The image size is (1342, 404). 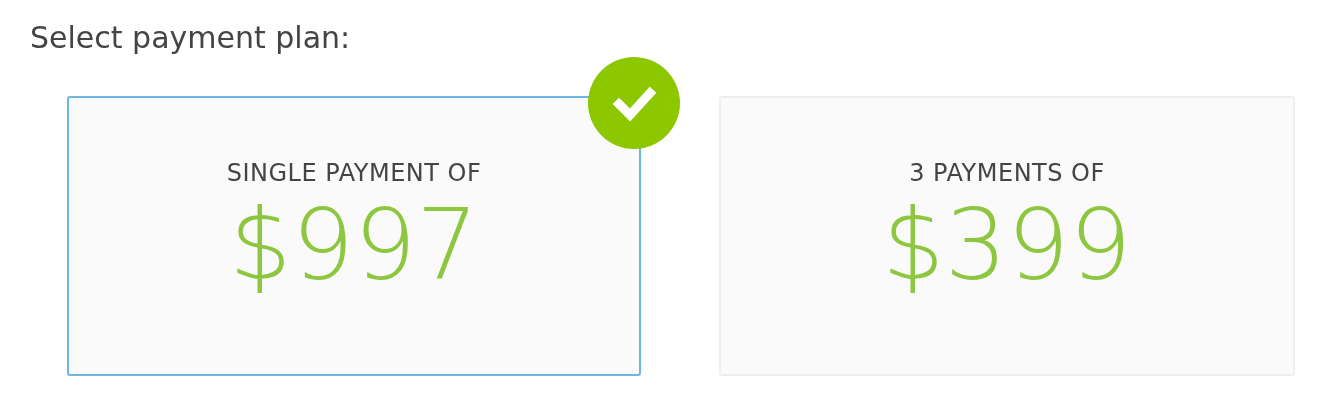 What do you see at coordinates (354, 173) in the screenshot?
I see `plan-label: SINGLE PAYMENT OF` at bounding box center [354, 173].